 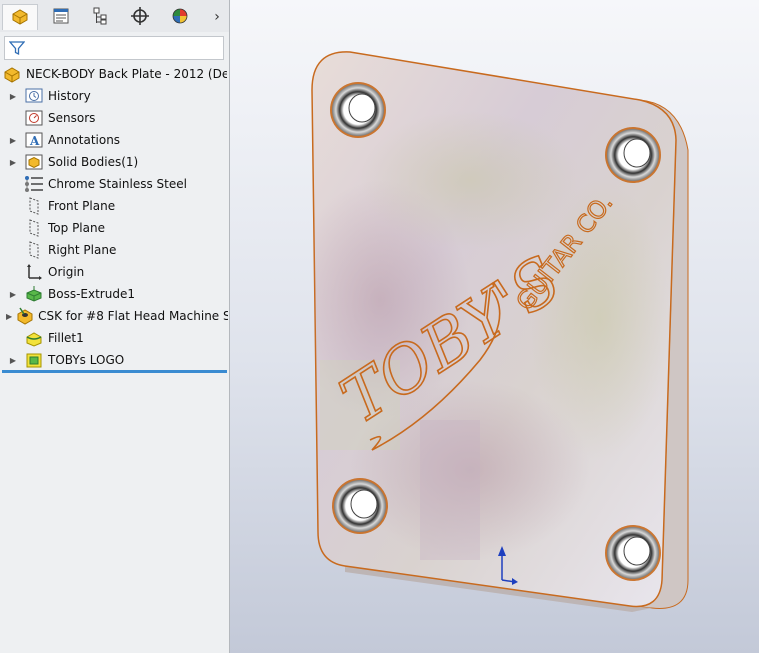 I want to click on chevron-right-icon: ›, so click(x=217, y=17).